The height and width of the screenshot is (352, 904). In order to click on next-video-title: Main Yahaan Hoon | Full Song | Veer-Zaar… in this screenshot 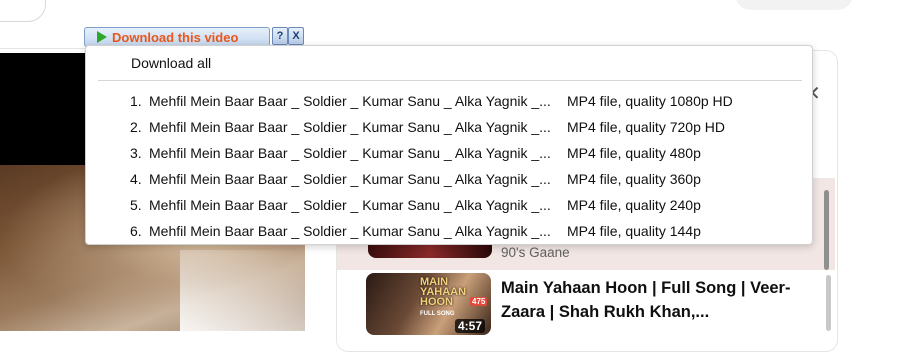, I will do `click(651, 300)`.